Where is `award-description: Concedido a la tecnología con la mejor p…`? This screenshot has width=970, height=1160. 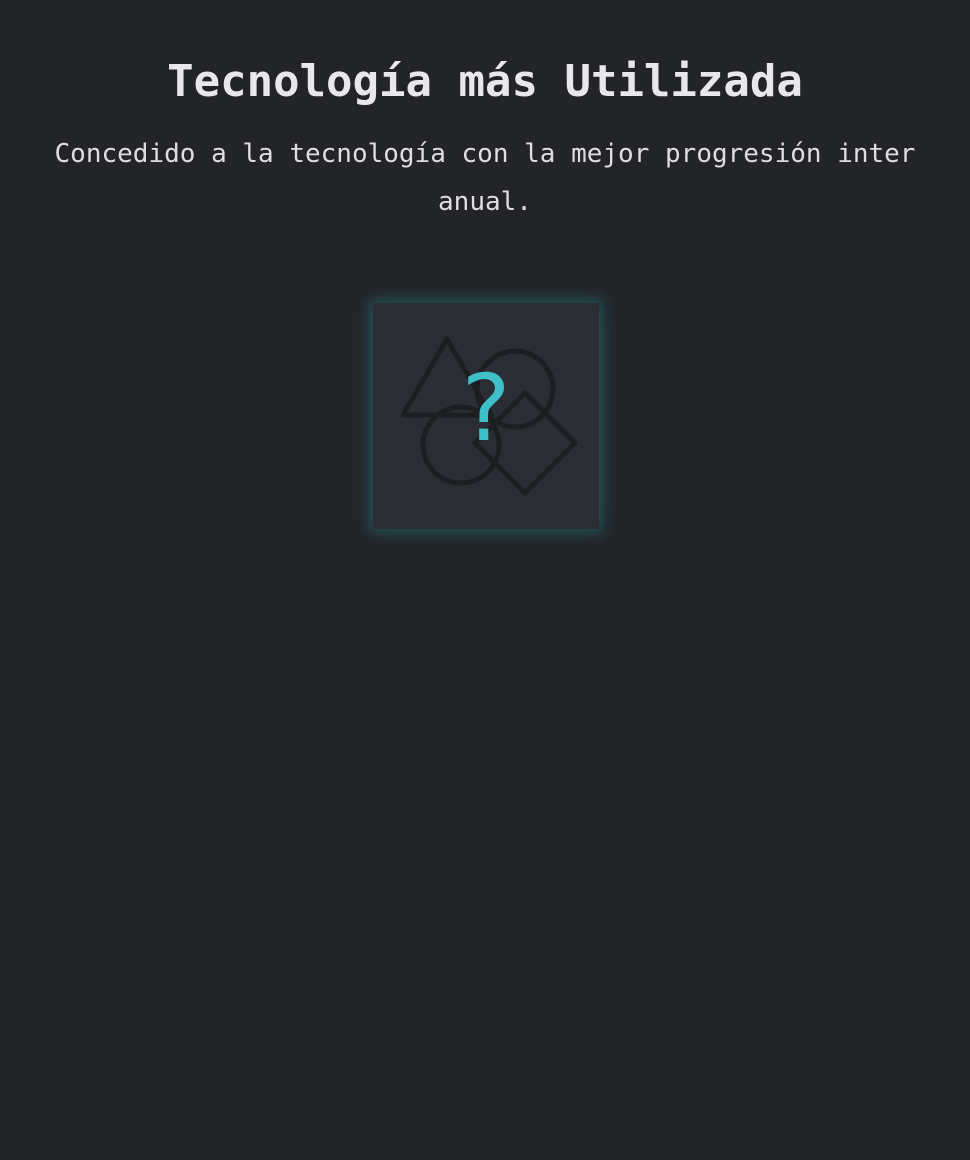 award-description: Concedido a la tecnología con la mejor p… is located at coordinates (485, 178).